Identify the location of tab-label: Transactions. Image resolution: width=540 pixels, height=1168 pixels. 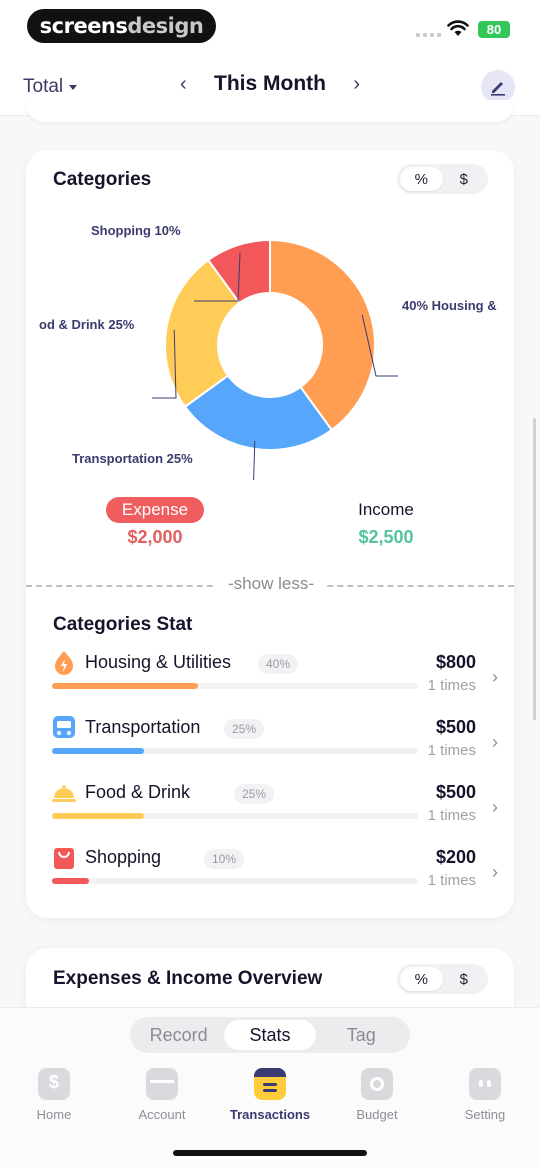
(270, 1114).